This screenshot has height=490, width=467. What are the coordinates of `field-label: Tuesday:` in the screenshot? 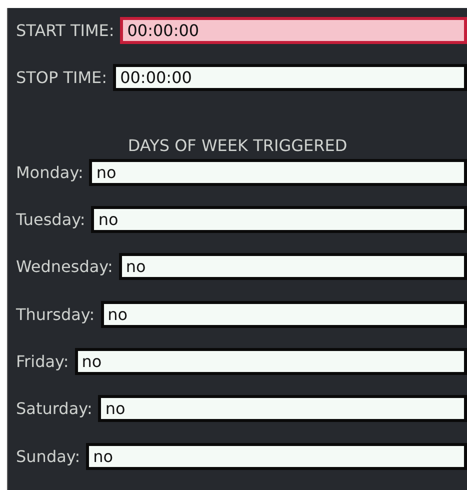 It's located at (51, 220).